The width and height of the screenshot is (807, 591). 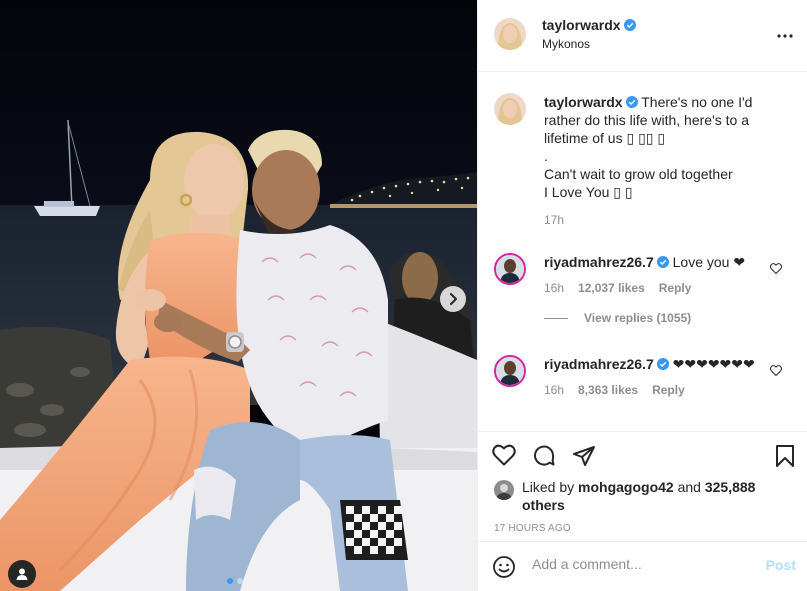 What do you see at coordinates (638, 174) in the screenshot?
I see `caption-text-line: Can't wait to grow old together` at bounding box center [638, 174].